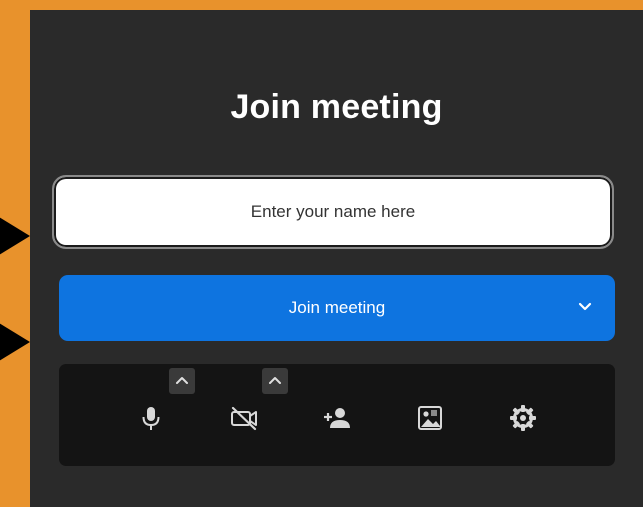  I want to click on chevron-down-icon, so click(585, 307).